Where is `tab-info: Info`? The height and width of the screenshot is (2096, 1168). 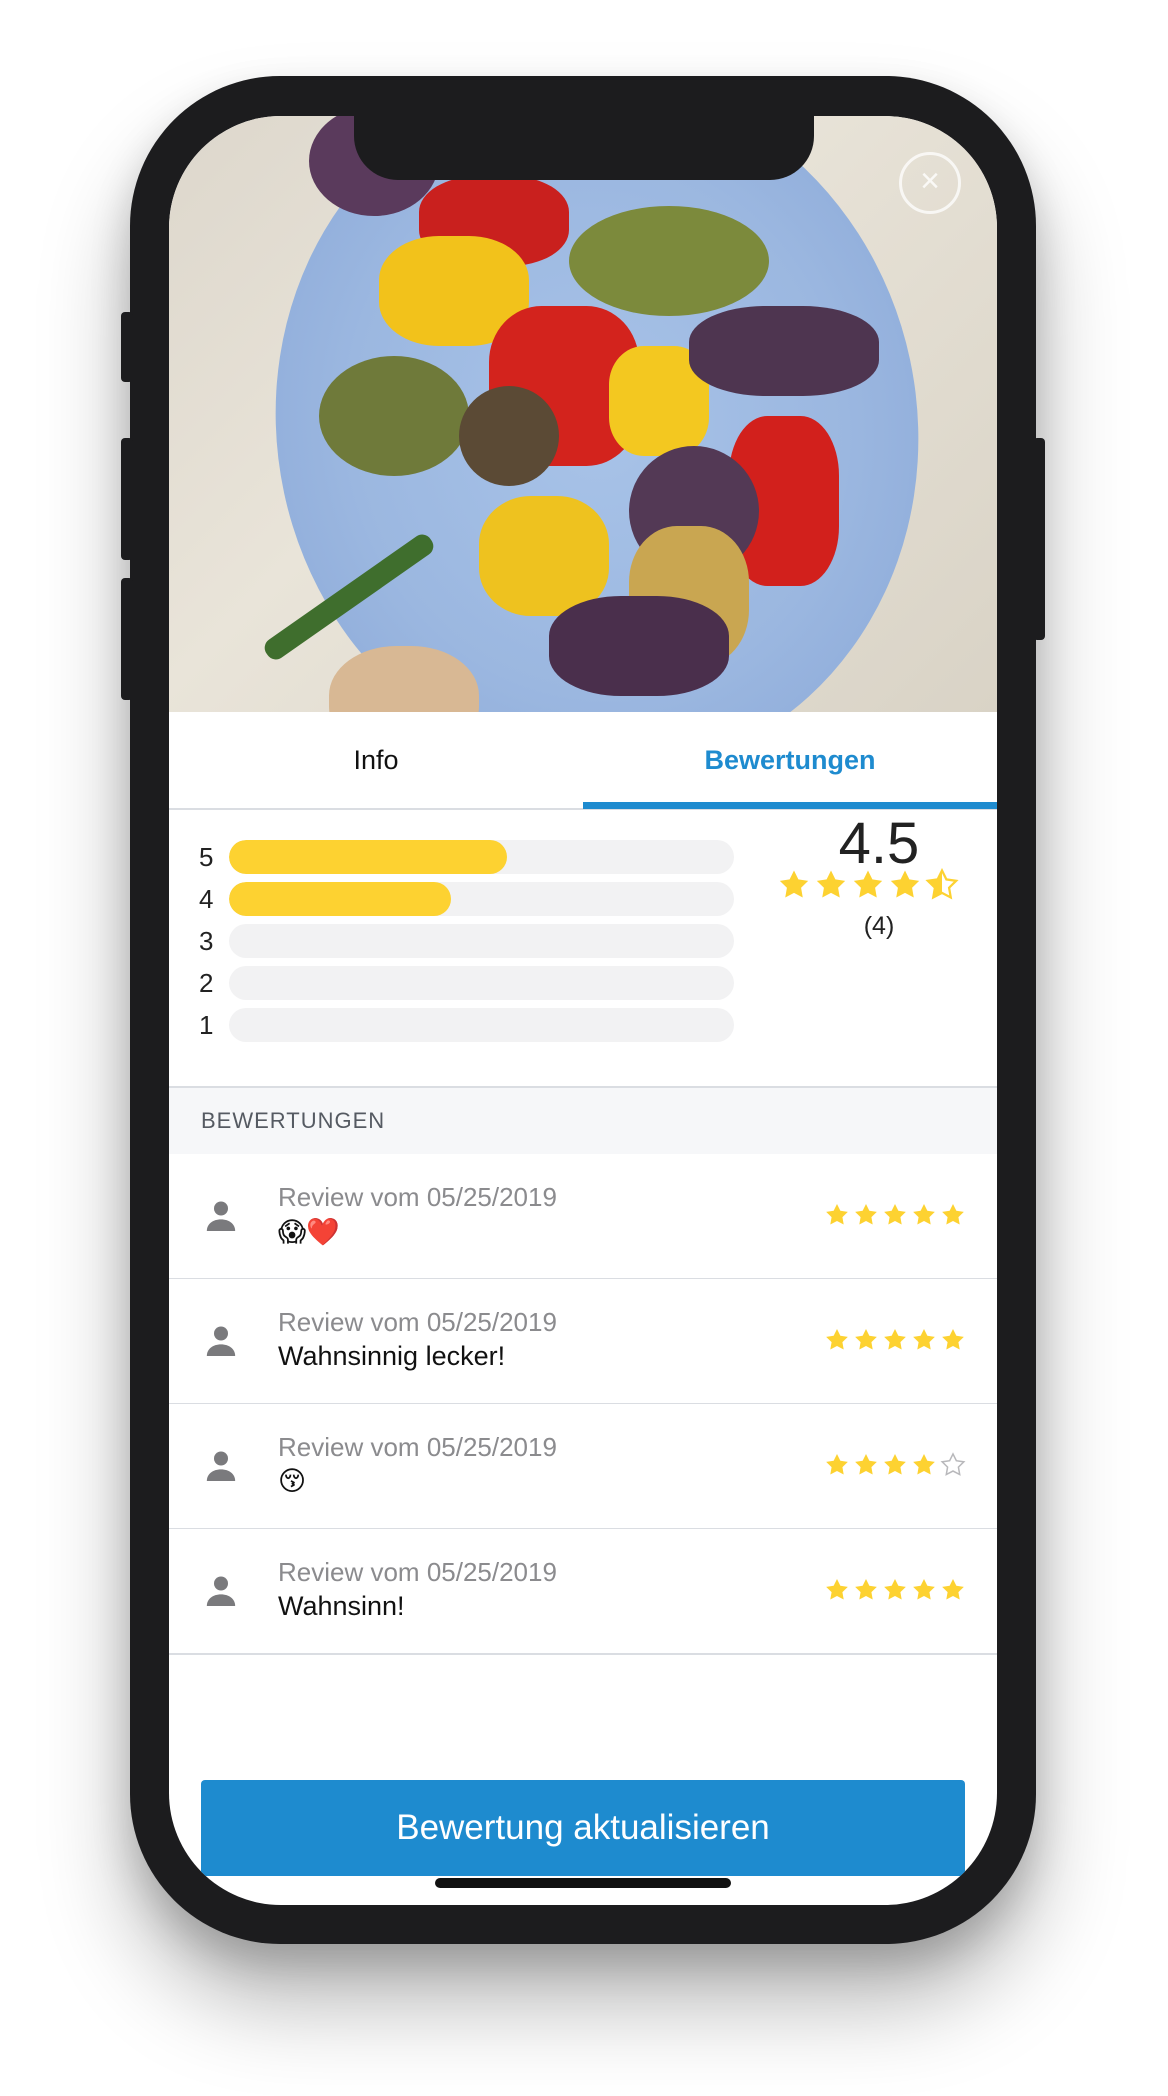 tab-info: Info is located at coordinates (376, 760).